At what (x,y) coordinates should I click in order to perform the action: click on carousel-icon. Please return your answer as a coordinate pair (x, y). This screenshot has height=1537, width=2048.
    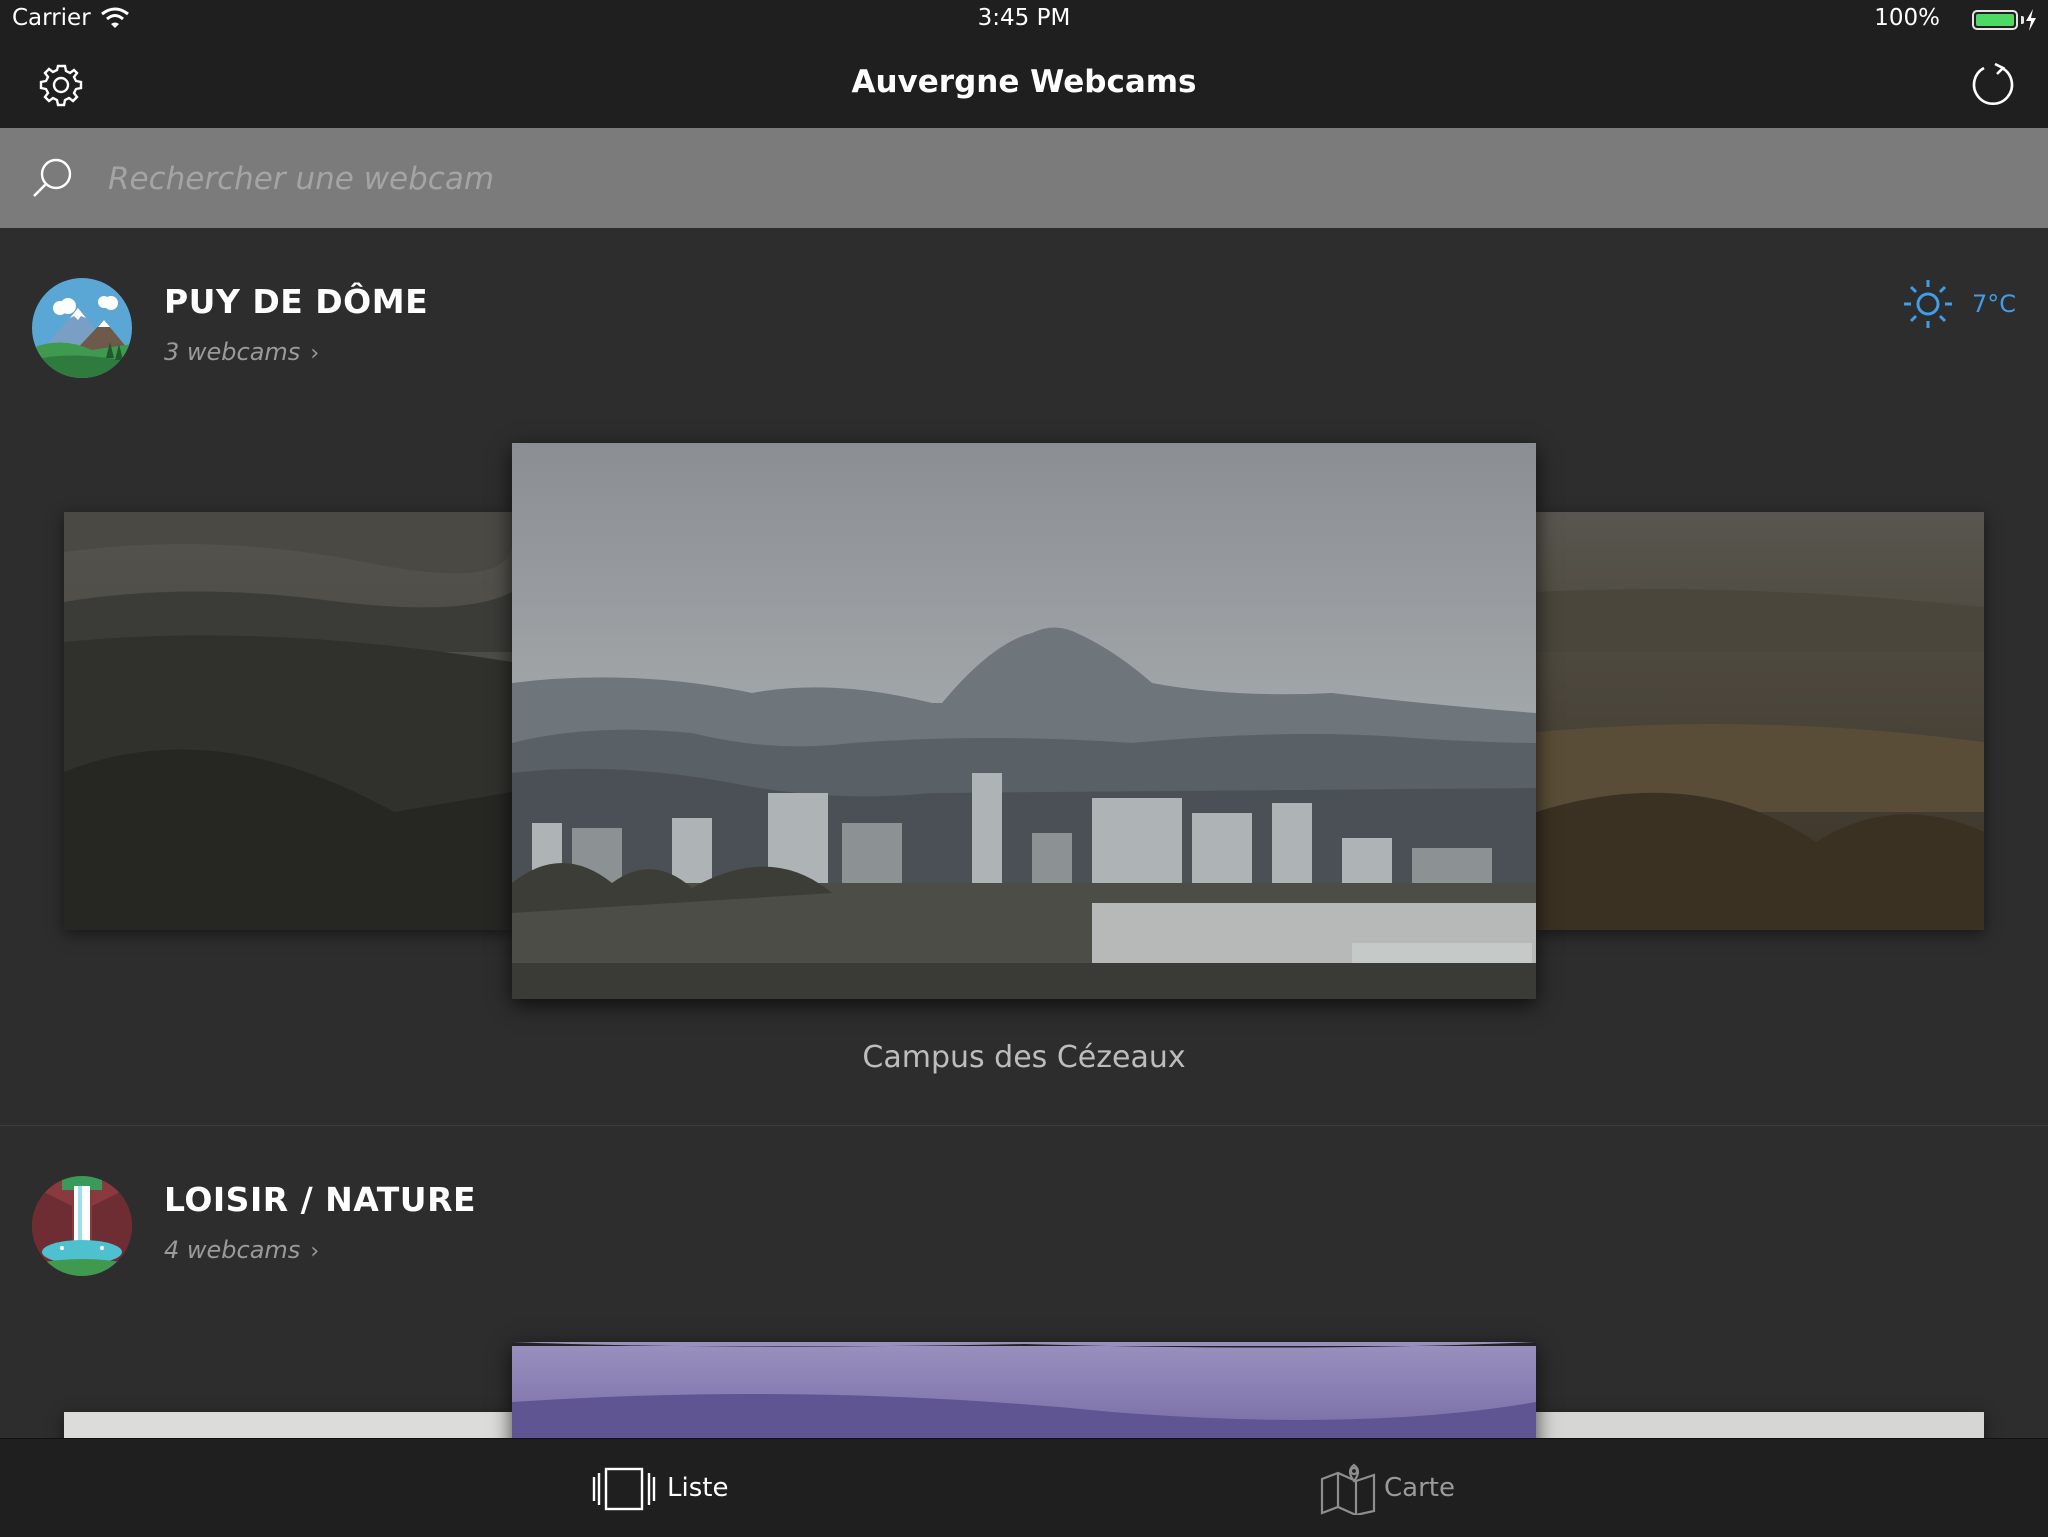
    Looking at the image, I should click on (624, 1489).